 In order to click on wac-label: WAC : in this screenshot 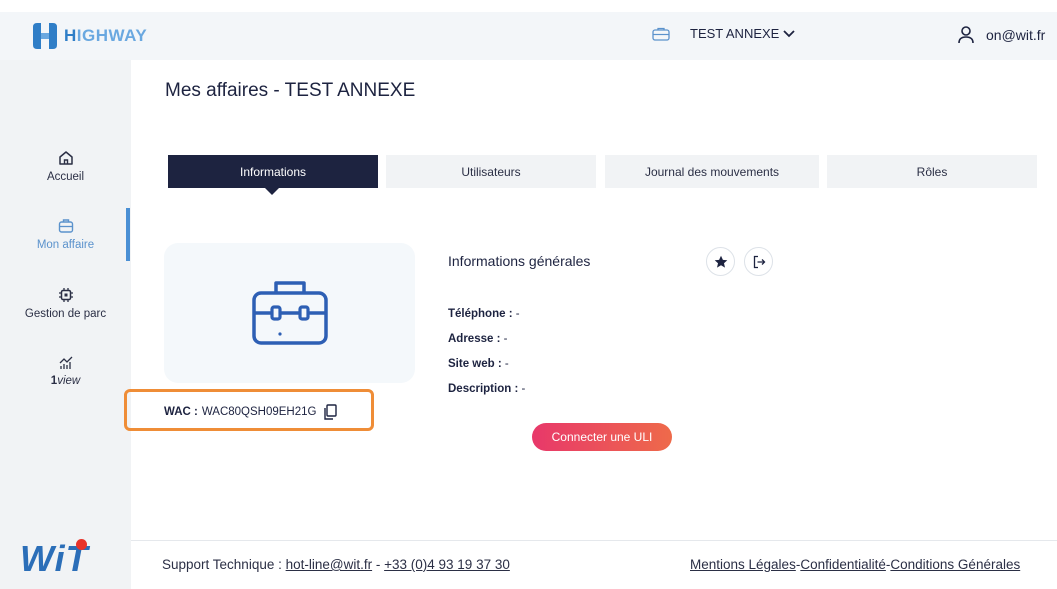, I will do `click(181, 412)`.